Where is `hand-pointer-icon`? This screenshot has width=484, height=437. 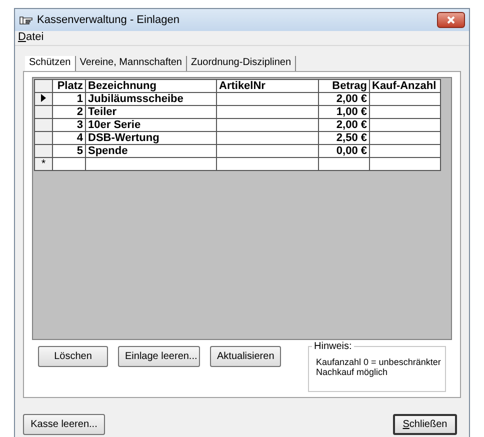
hand-pointer-icon is located at coordinates (26, 20).